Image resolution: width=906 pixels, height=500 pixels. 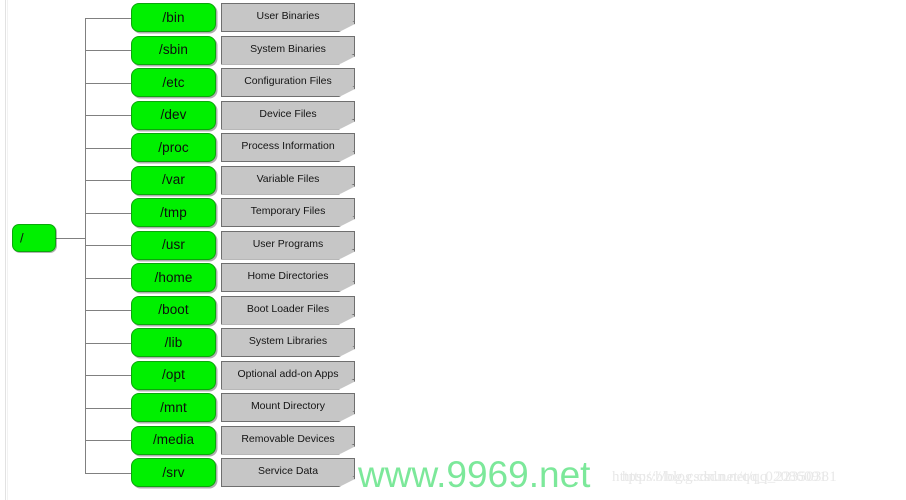 I want to click on directory-node-label: /bin, so click(x=173, y=17).